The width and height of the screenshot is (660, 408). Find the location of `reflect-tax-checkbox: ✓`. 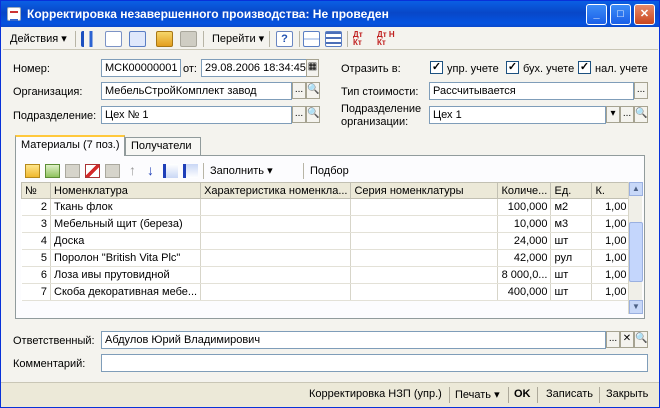

reflect-tax-checkbox: ✓ is located at coordinates (584, 67).